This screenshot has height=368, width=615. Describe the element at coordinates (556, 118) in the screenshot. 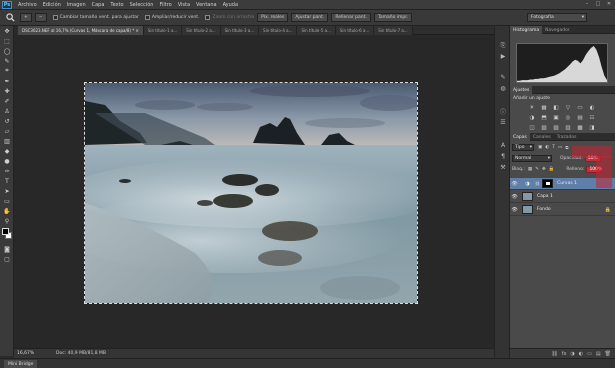

I see `photo-filter-icon: ▣` at that location.